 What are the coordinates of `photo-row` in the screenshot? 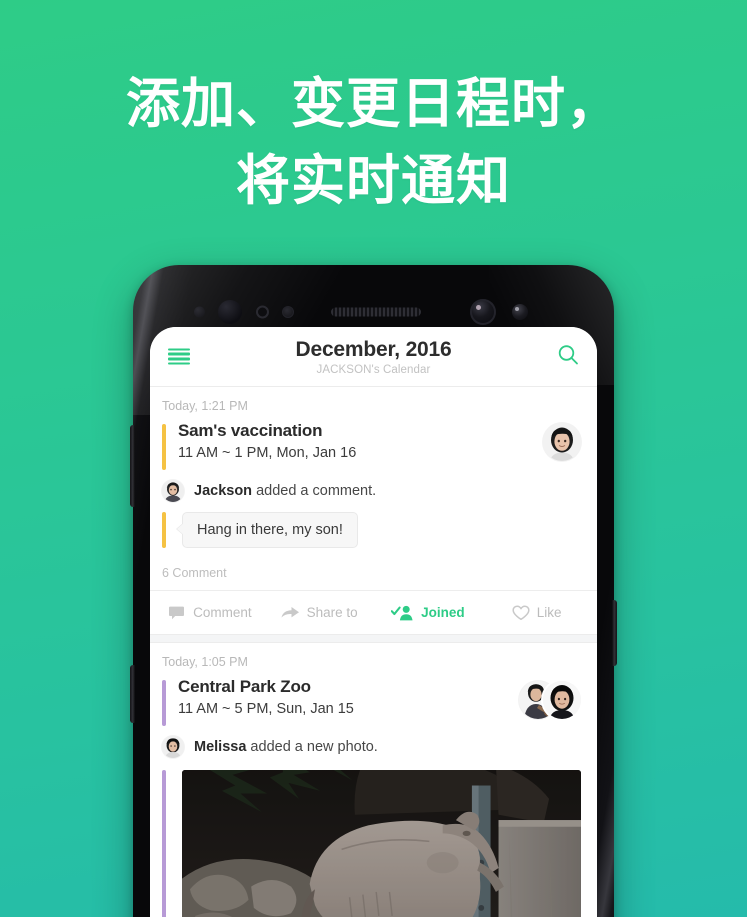 It's located at (373, 837).